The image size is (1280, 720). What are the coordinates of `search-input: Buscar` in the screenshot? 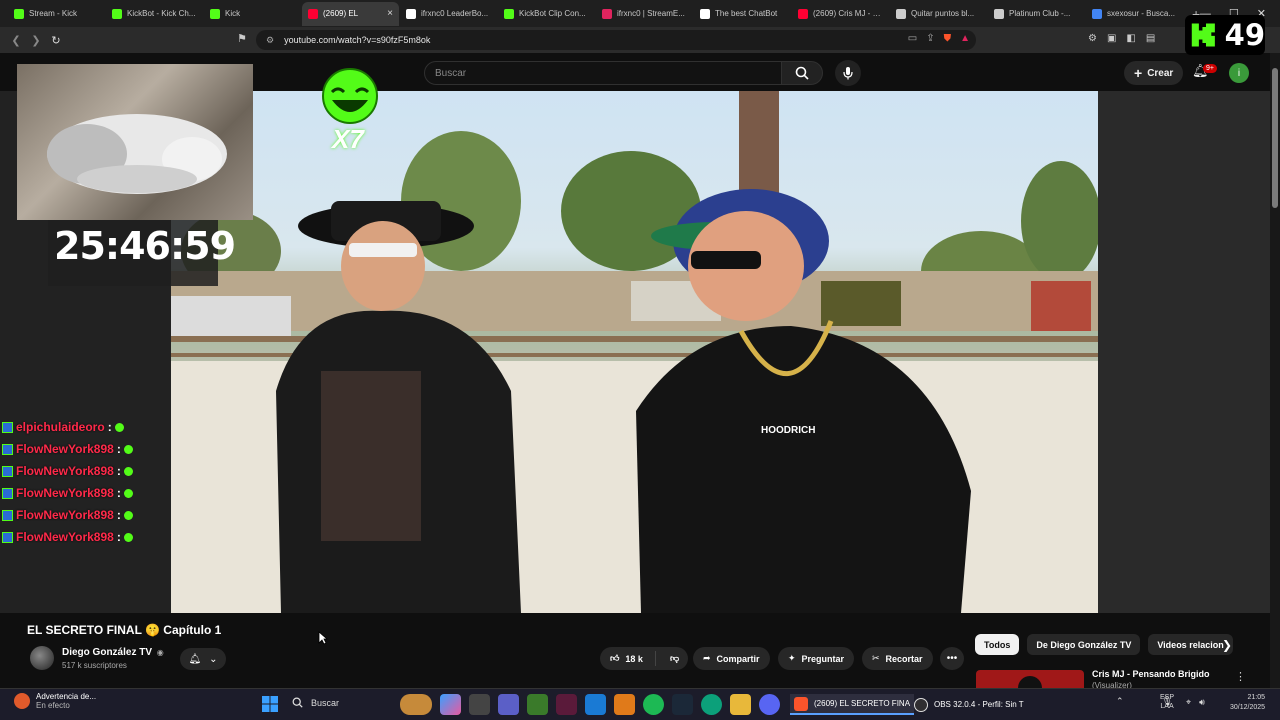 It's located at (603, 73).